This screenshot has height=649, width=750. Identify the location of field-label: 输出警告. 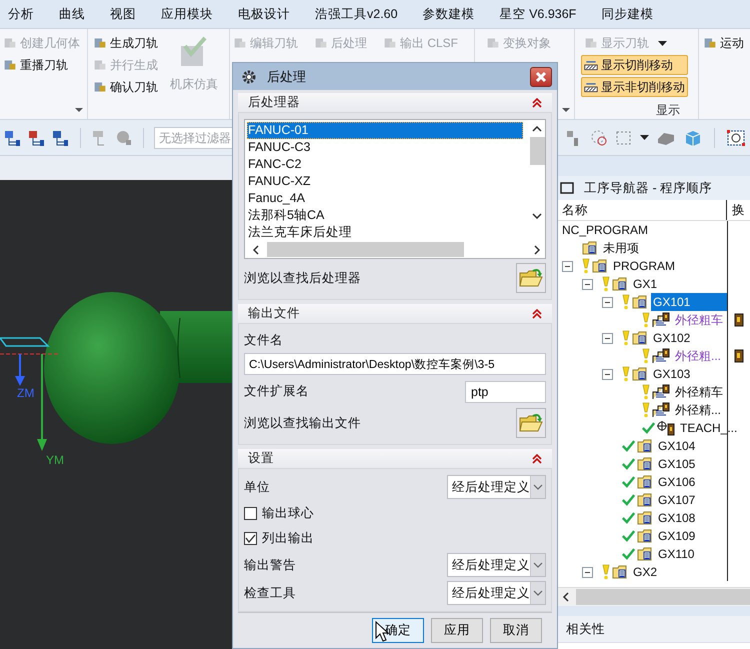
(270, 565).